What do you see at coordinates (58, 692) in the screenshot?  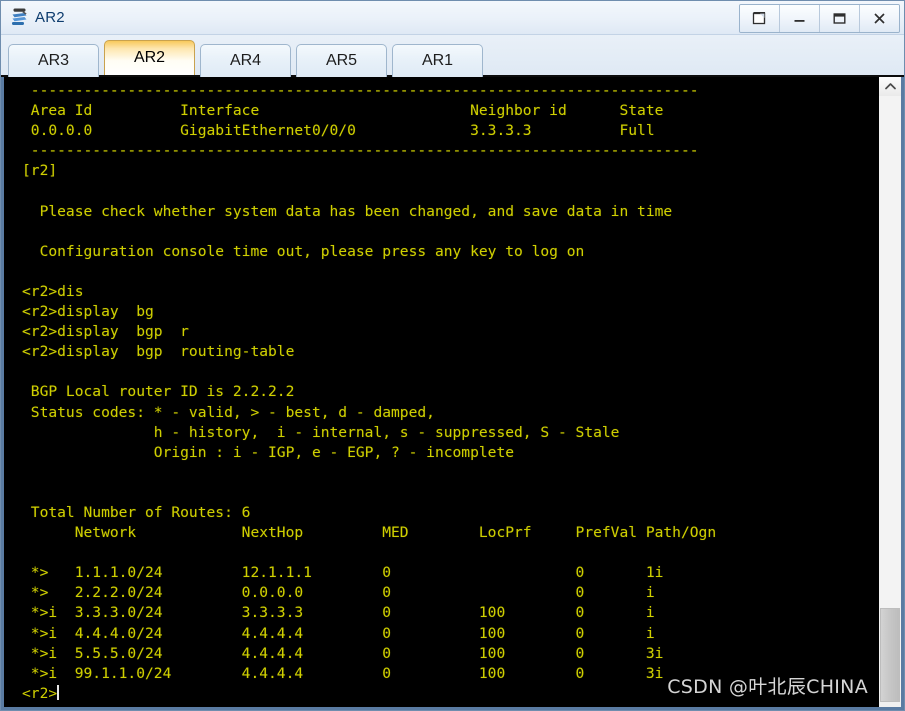 I see `text-cursor` at bounding box center [58, 692].